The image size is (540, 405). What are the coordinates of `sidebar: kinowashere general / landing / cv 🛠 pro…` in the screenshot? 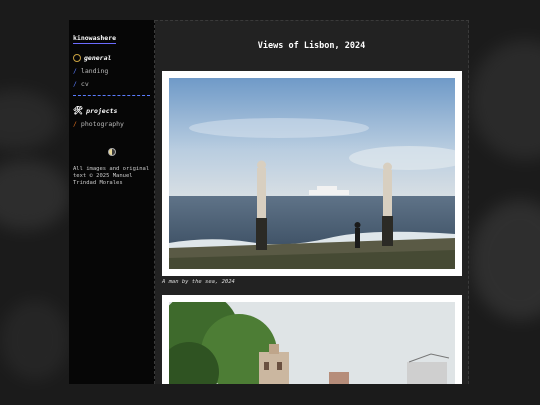 It's located at (112, 202).